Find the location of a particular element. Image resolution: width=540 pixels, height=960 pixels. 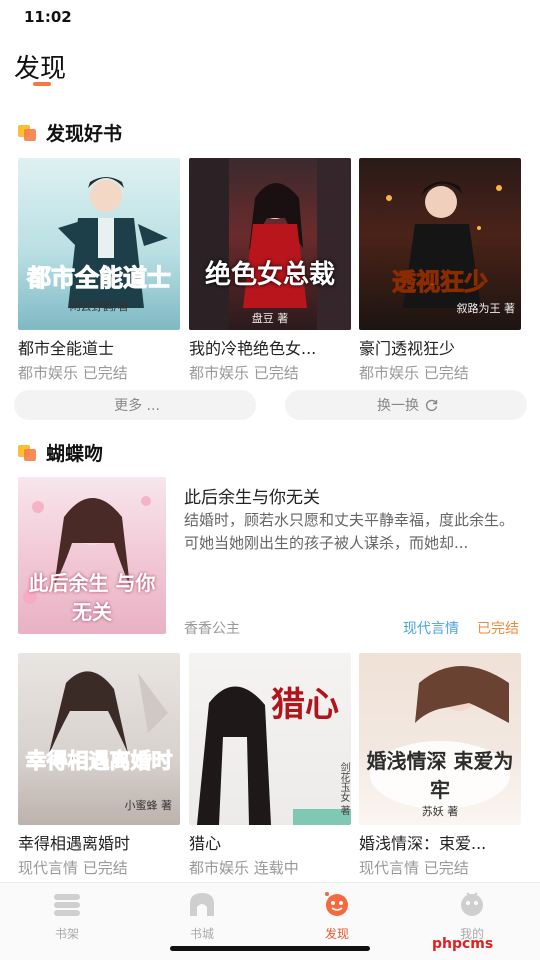

book-name: 幸得相遇离婚时 is located at coordinates (74, 843).